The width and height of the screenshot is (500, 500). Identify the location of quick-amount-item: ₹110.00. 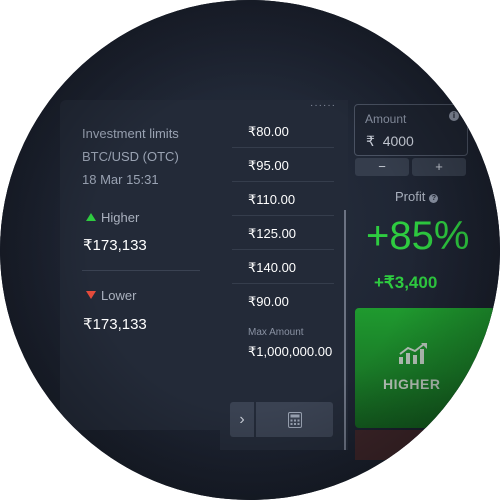
(283, 199).